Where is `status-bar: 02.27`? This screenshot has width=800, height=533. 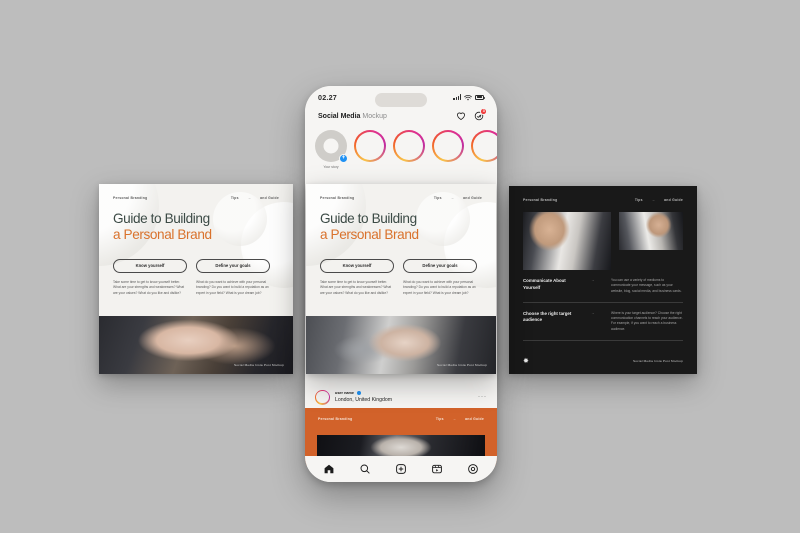 status-bar: 02.27 is located at coordinates (401, 97).